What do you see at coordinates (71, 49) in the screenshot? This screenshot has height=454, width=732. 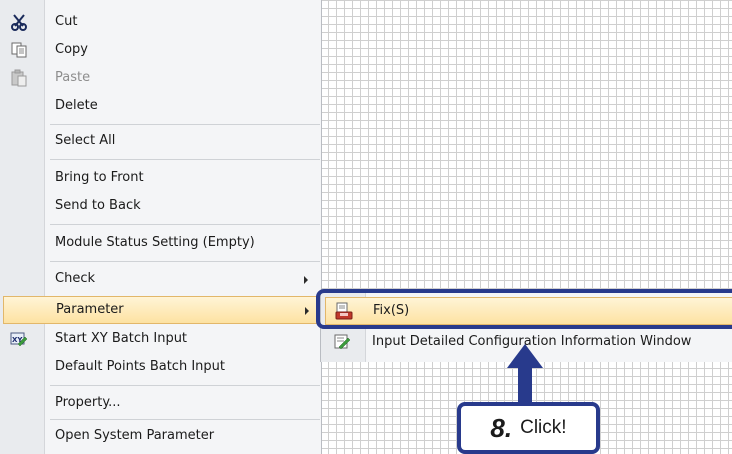 I see `menu-item-label: Copy` at bounding box center [71, 49].